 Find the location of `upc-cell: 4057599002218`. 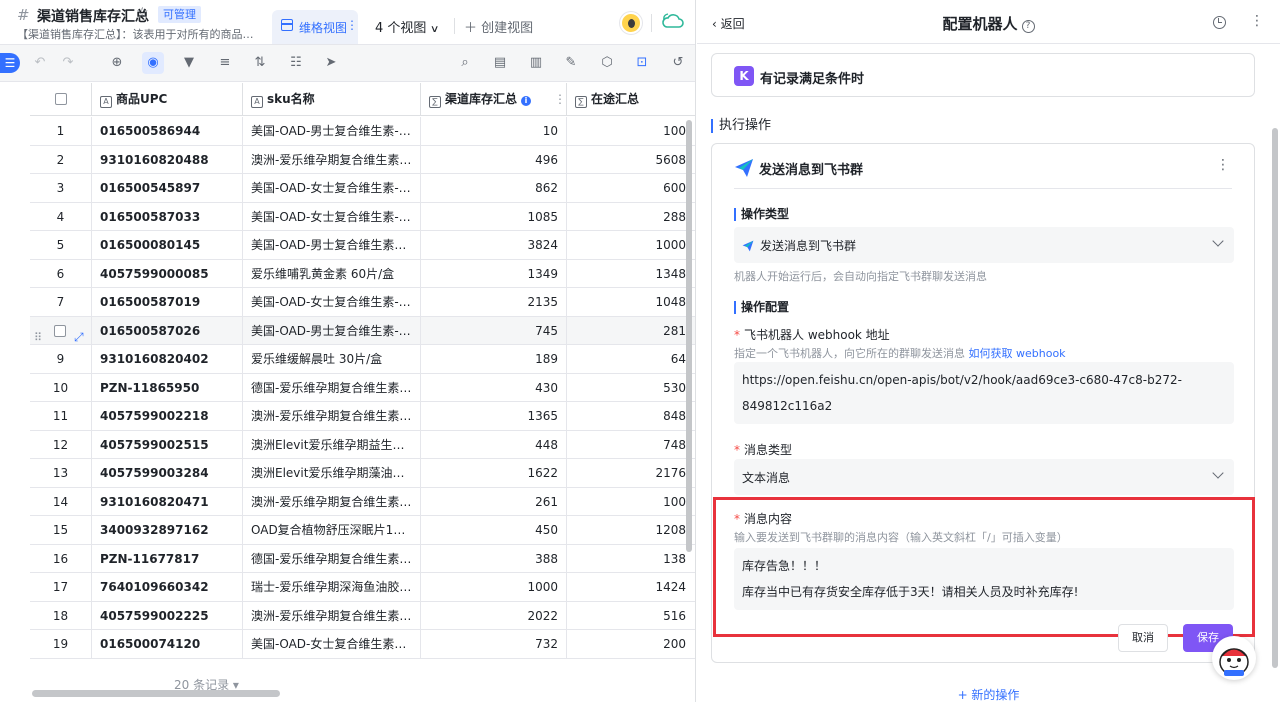

upc-cell: 4057599002218 is located at coordinates (167, 416).